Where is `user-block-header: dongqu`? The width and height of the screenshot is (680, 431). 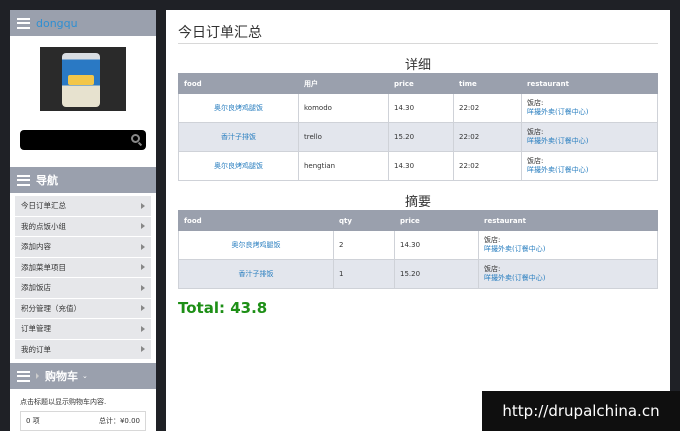 user-block-header: dongqu is located at coordinates (83, 23).